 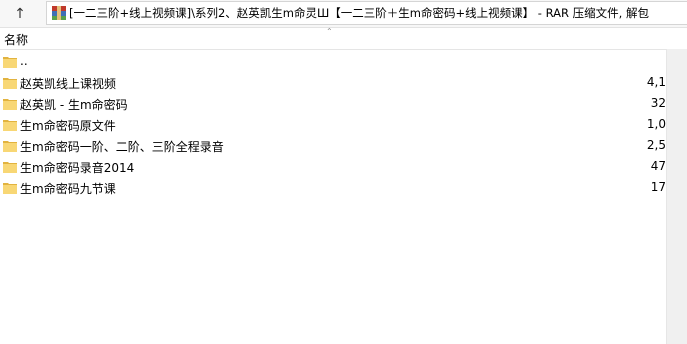 I want to click on item-name: 赵英凯线上课视频, so click(x=68, y=84).